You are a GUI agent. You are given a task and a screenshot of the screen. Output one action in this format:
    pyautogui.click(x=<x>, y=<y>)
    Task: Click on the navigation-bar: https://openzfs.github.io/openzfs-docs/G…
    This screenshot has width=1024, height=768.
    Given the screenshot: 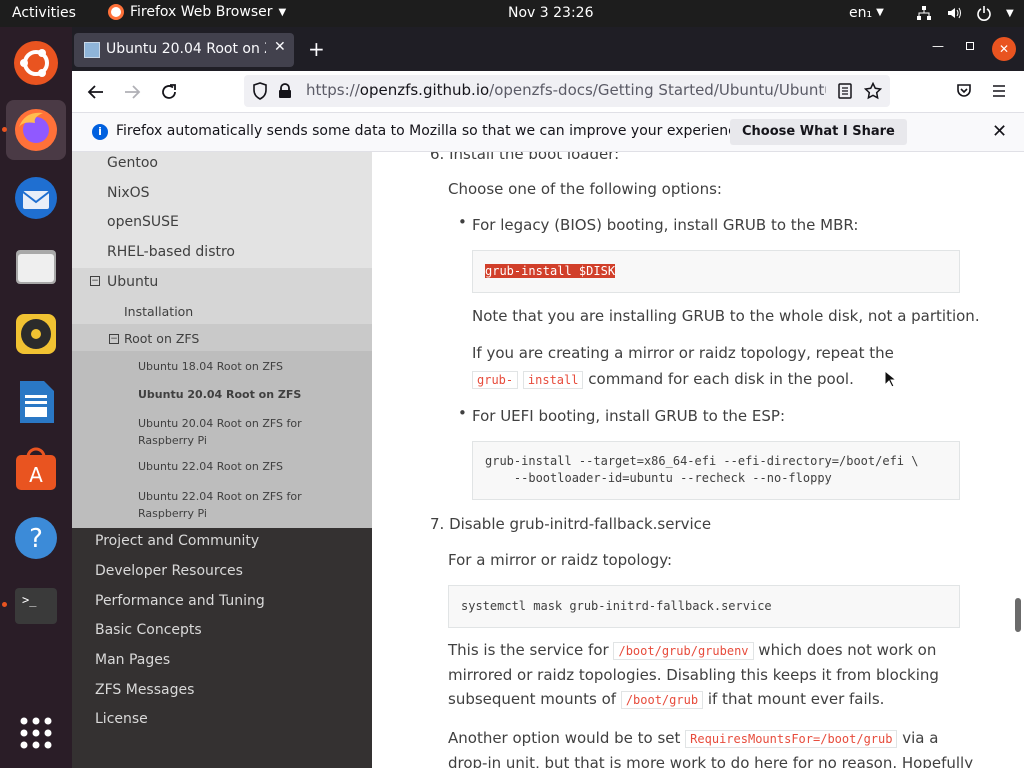 What is the action you would take?
    pyautogui.click(x=548, y=92)
    